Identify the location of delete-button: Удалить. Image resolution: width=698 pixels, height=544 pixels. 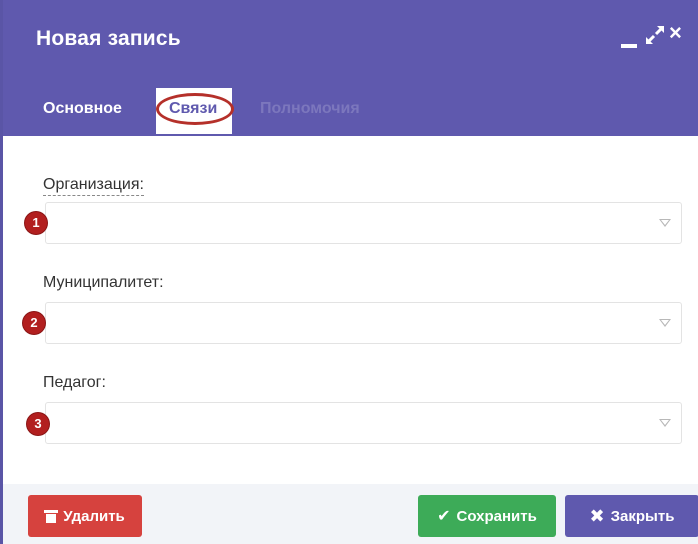
(85, 516).